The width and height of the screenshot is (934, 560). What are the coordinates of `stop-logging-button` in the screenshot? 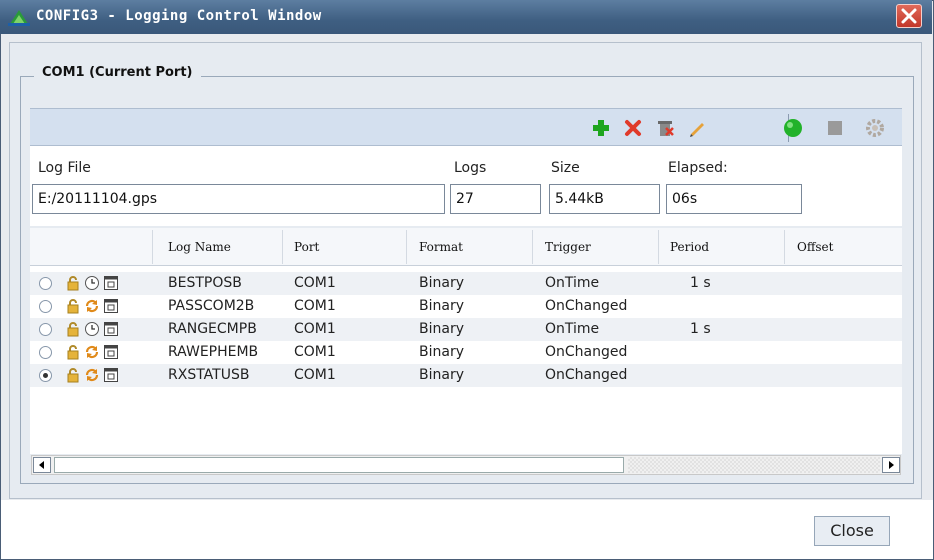 It's located at (835, 128).